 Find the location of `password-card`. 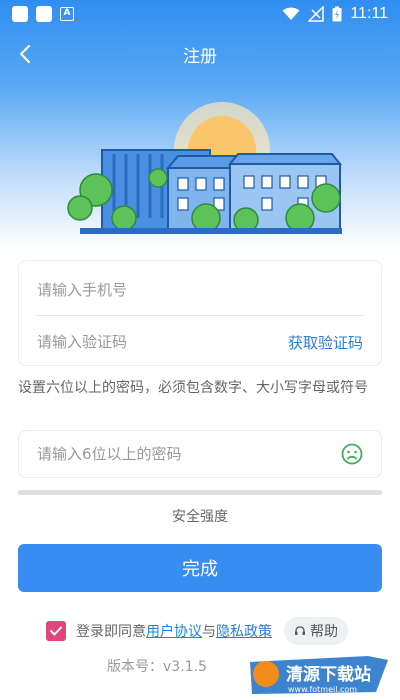

password-card is located at coordinates (200, 454).